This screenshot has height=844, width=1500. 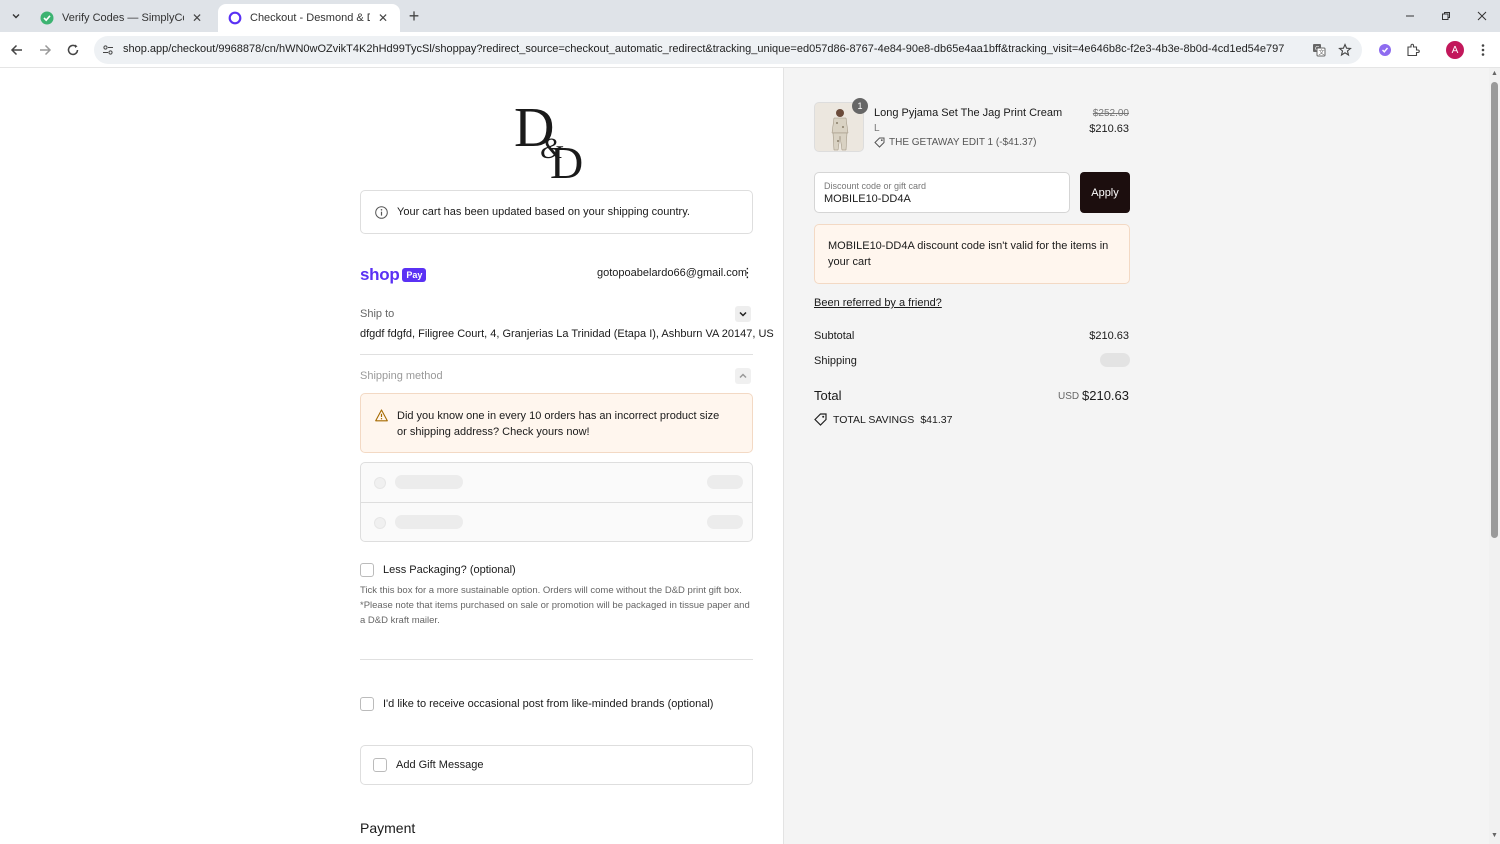 I want to click on svg-text: 文, so click(x=1322, y=53).